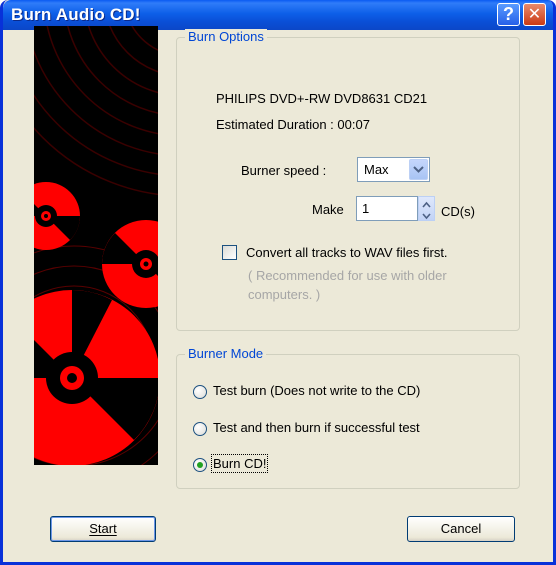 This screenshot has width=556, height=565. I want to click on cancel-button-label: Cancel, so click(461, 528).